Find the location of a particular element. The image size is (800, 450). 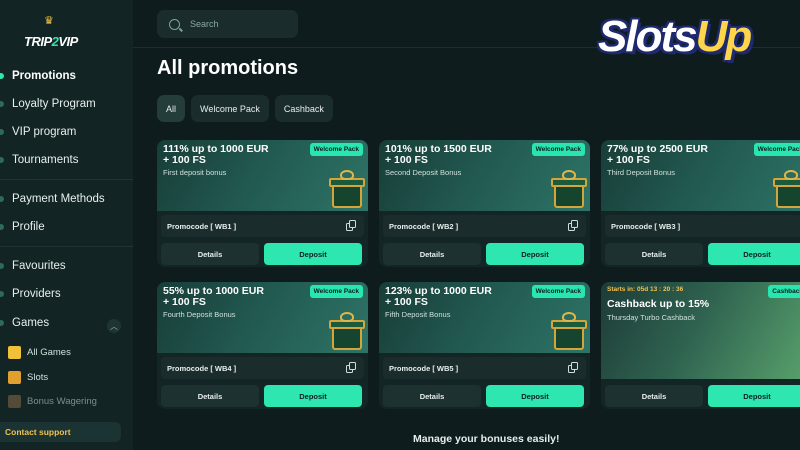

crown-icon: ♛ is located at coordinates (49, 21).